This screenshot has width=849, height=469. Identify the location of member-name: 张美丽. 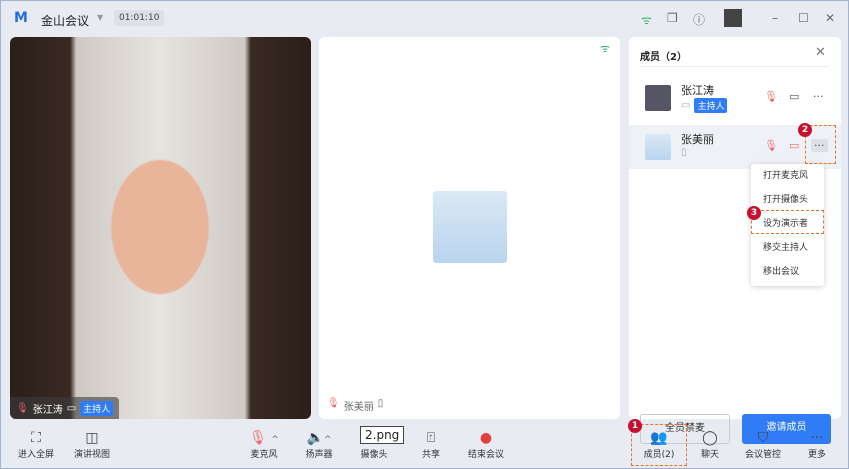
(697, 139).